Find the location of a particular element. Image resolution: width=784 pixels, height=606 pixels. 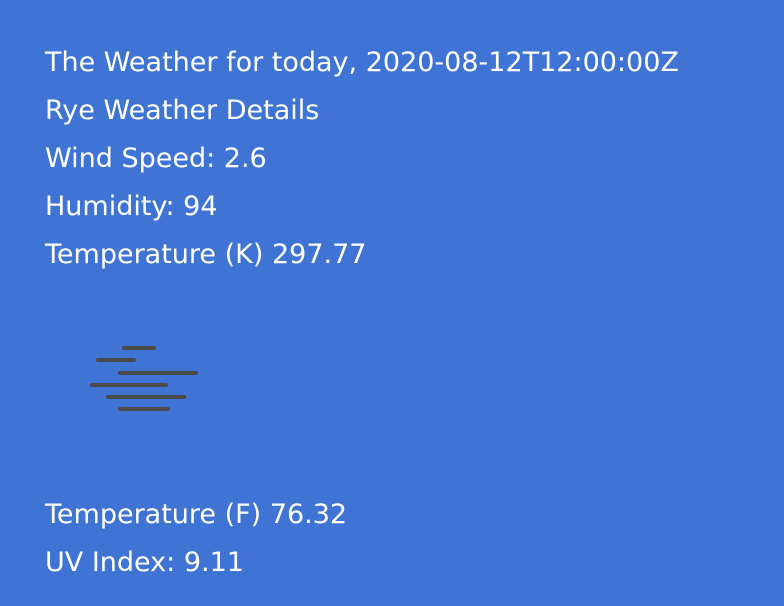

wind-speed-value: 2.6 is located at coordinates (245, 158).